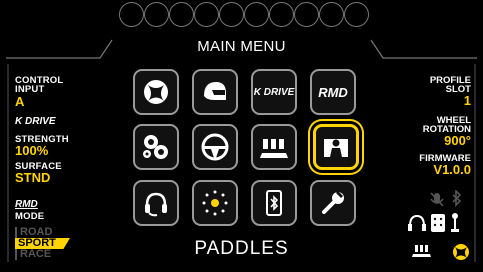  I want to click on button-box-status-icon, so click(438, 223).